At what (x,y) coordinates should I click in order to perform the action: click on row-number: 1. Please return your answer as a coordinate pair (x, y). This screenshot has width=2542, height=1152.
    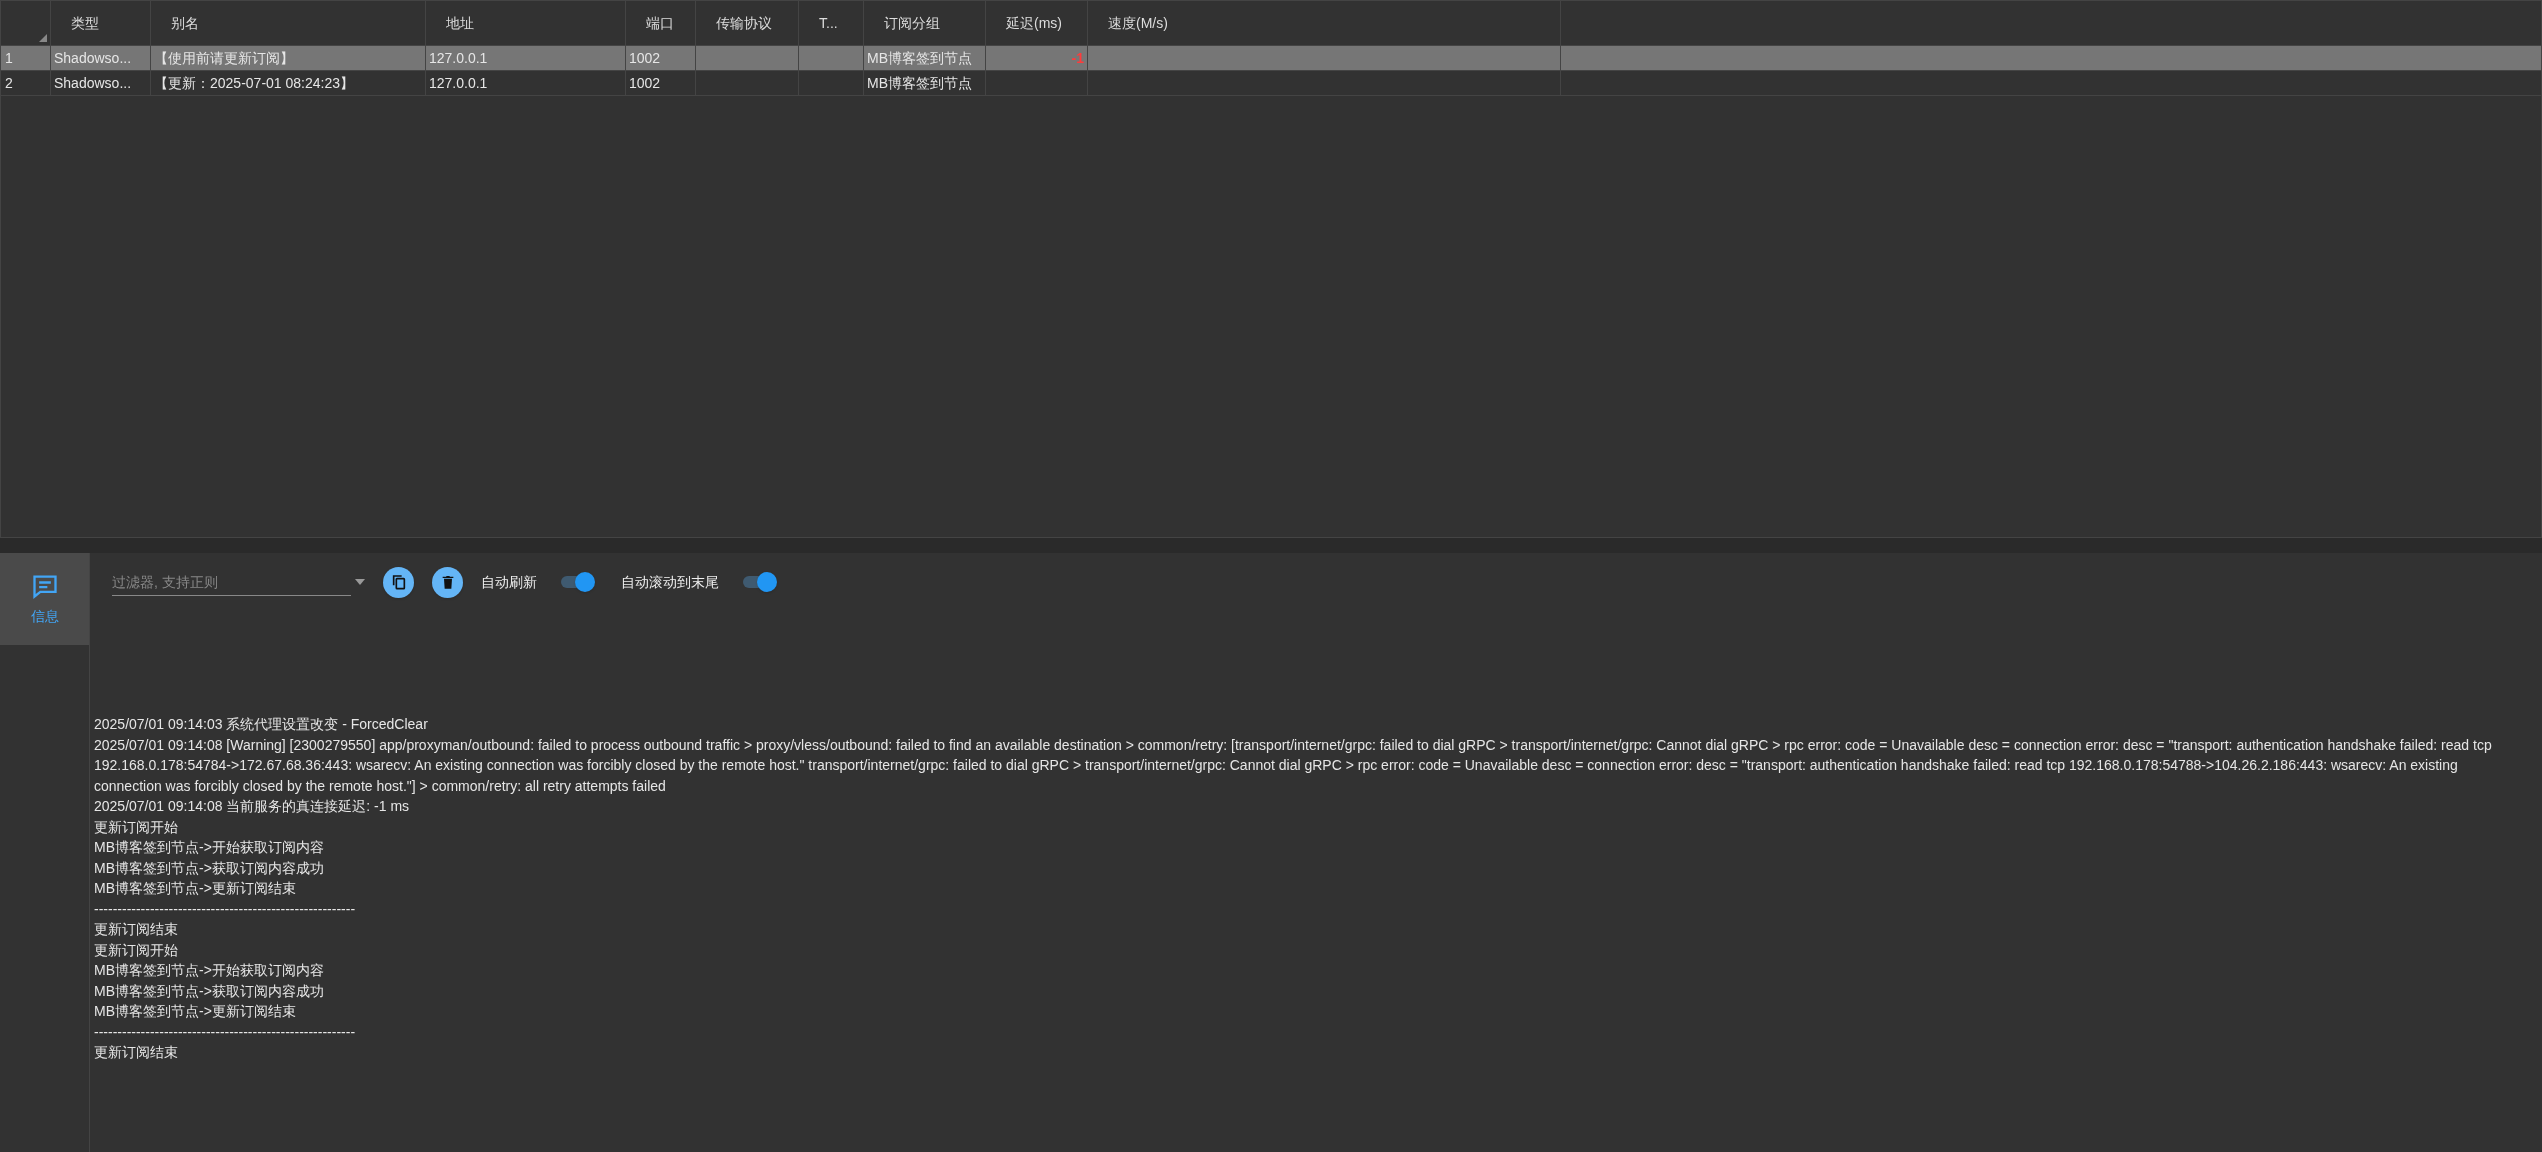
    Looking at the image, I should click on (26, 58).